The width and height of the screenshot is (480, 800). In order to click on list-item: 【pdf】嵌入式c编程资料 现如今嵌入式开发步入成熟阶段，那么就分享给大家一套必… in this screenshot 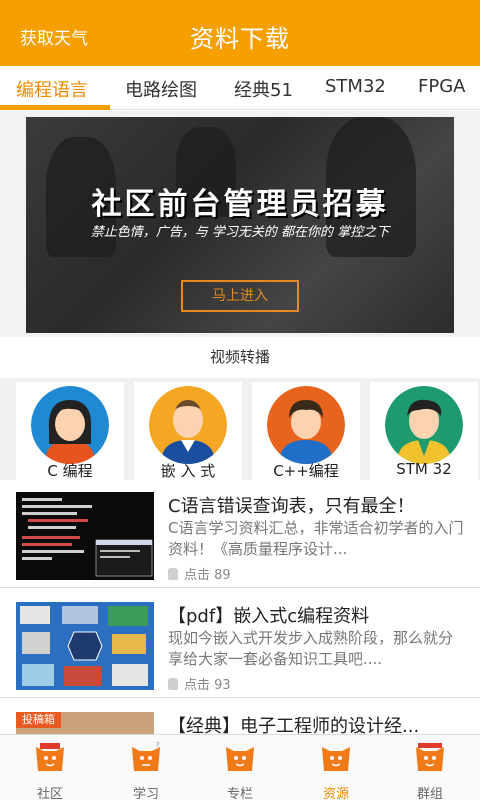, I will do `click(240, 644)`.